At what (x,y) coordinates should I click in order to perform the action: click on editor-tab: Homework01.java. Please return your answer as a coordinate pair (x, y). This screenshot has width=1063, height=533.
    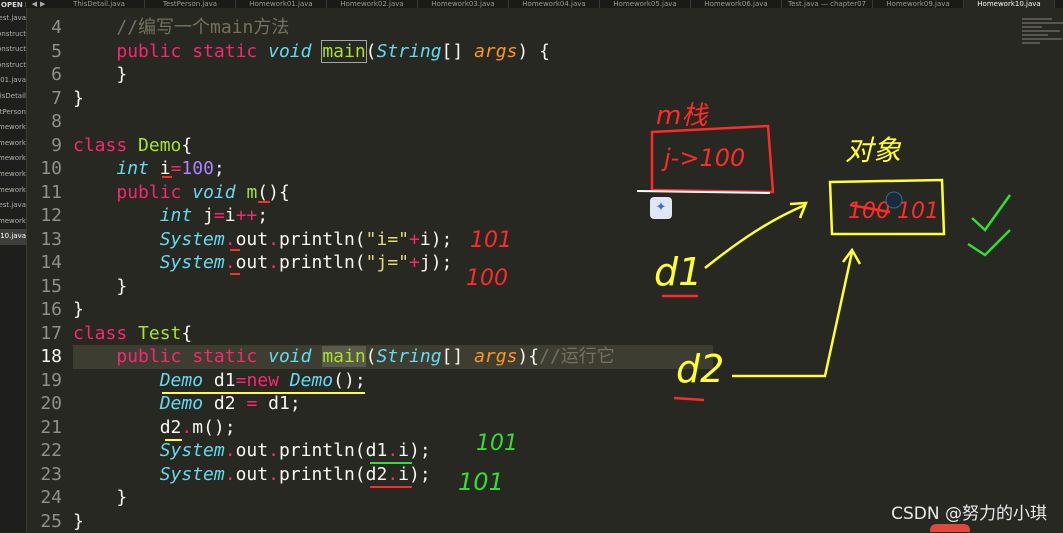
    Looking at the image, I should click on (281, 4).